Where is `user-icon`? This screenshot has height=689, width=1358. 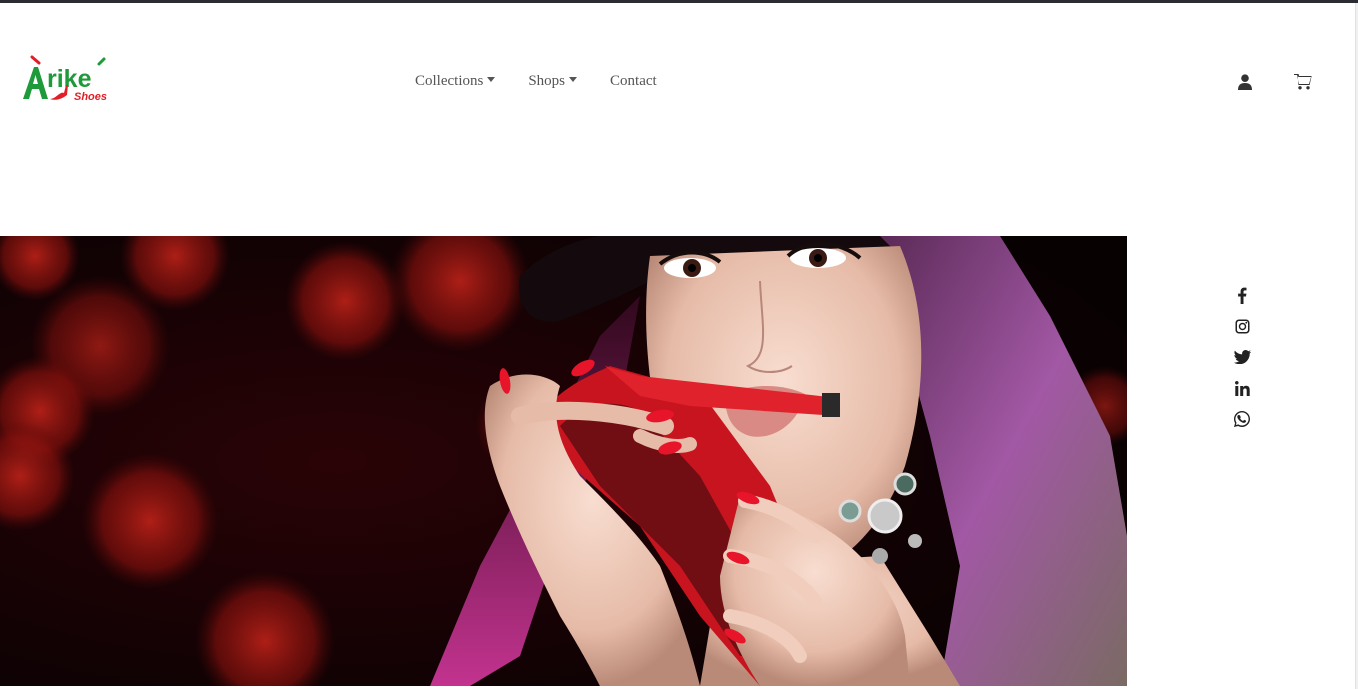 user-icon is located at coordinates (1245, 82).